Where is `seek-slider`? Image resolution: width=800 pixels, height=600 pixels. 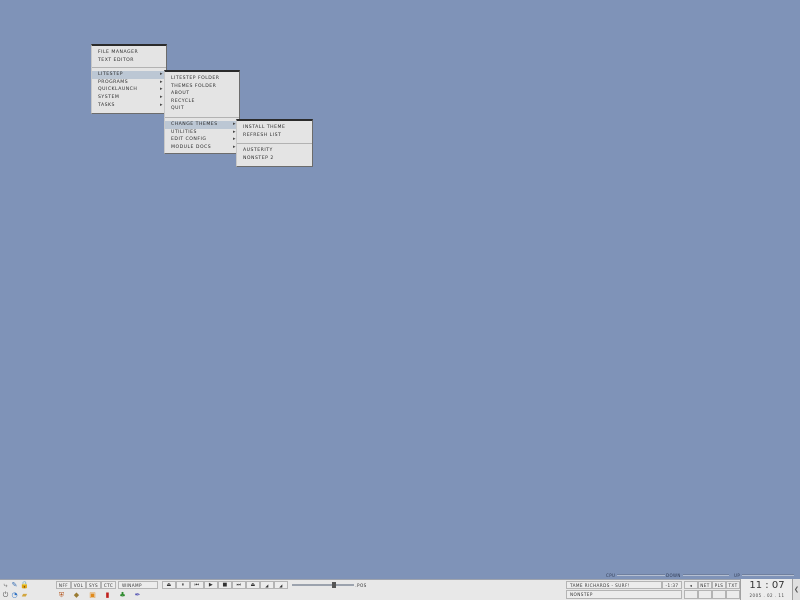 seek-slider is located at coordinates (323, 585).